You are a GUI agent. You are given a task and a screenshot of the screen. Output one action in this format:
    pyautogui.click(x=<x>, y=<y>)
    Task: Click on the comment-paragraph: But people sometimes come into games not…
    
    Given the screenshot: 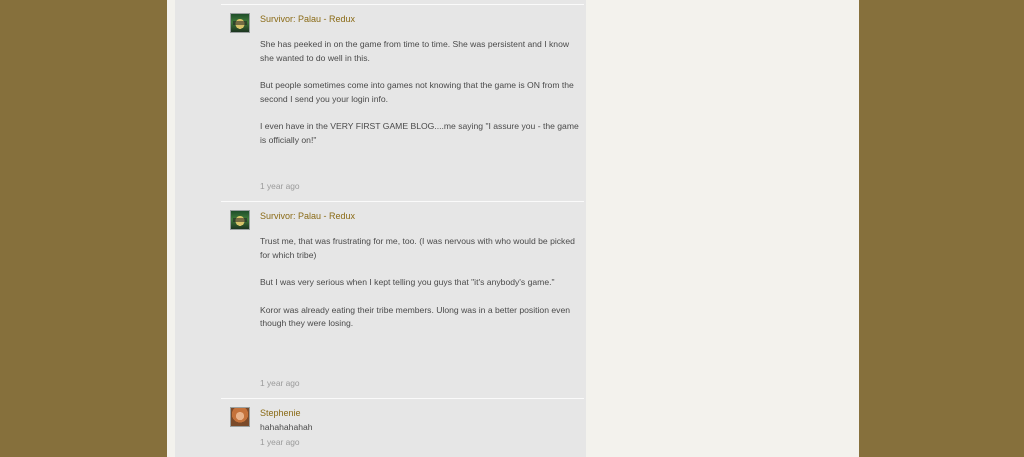 What is the action you would take?
    pyautogui.click(x=417, y=92)
    